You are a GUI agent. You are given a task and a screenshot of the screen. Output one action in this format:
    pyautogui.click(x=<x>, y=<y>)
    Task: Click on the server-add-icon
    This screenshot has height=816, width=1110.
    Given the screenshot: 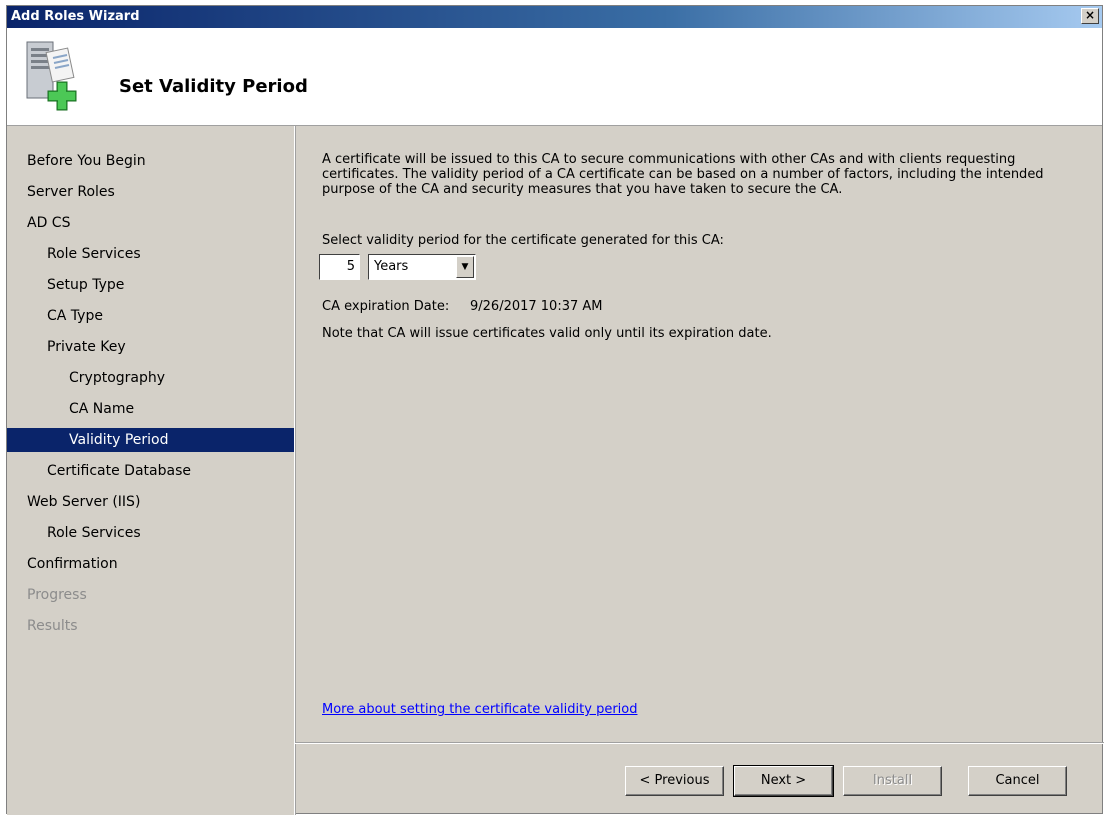 What is the action you would take?
    pyautogui.click(x=51, y=76)
    